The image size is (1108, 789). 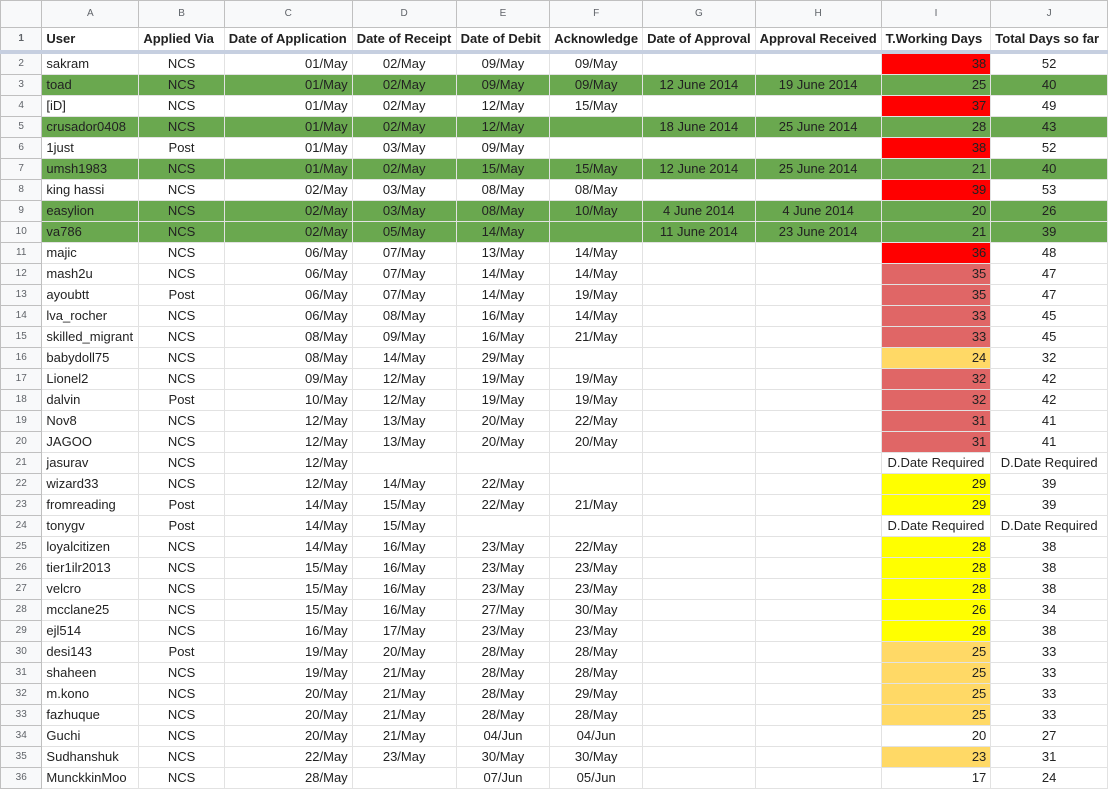 What do you see at coordinates (1049, 421) in the screenshot?
I see `cell: 41` at bounding box center [1049, 421].